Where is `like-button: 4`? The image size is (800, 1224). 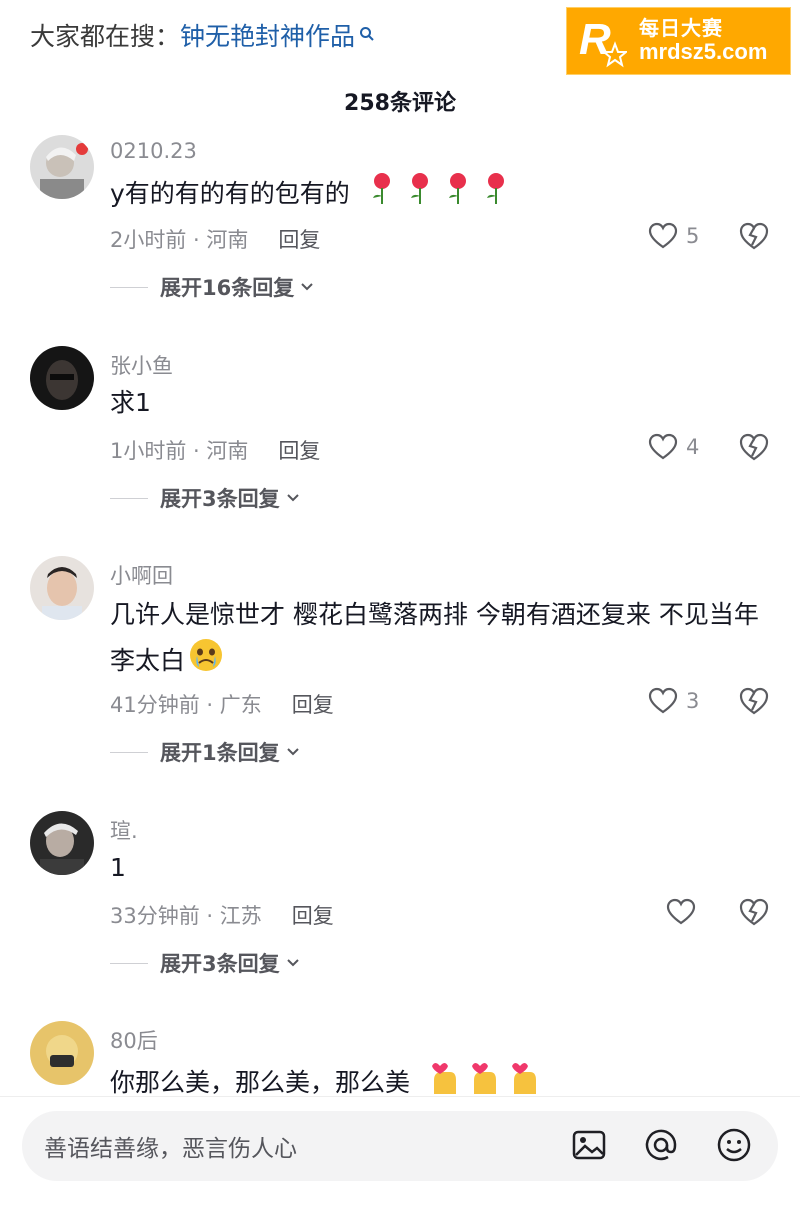 like-button: 4 is located at coordinates (673, 447).